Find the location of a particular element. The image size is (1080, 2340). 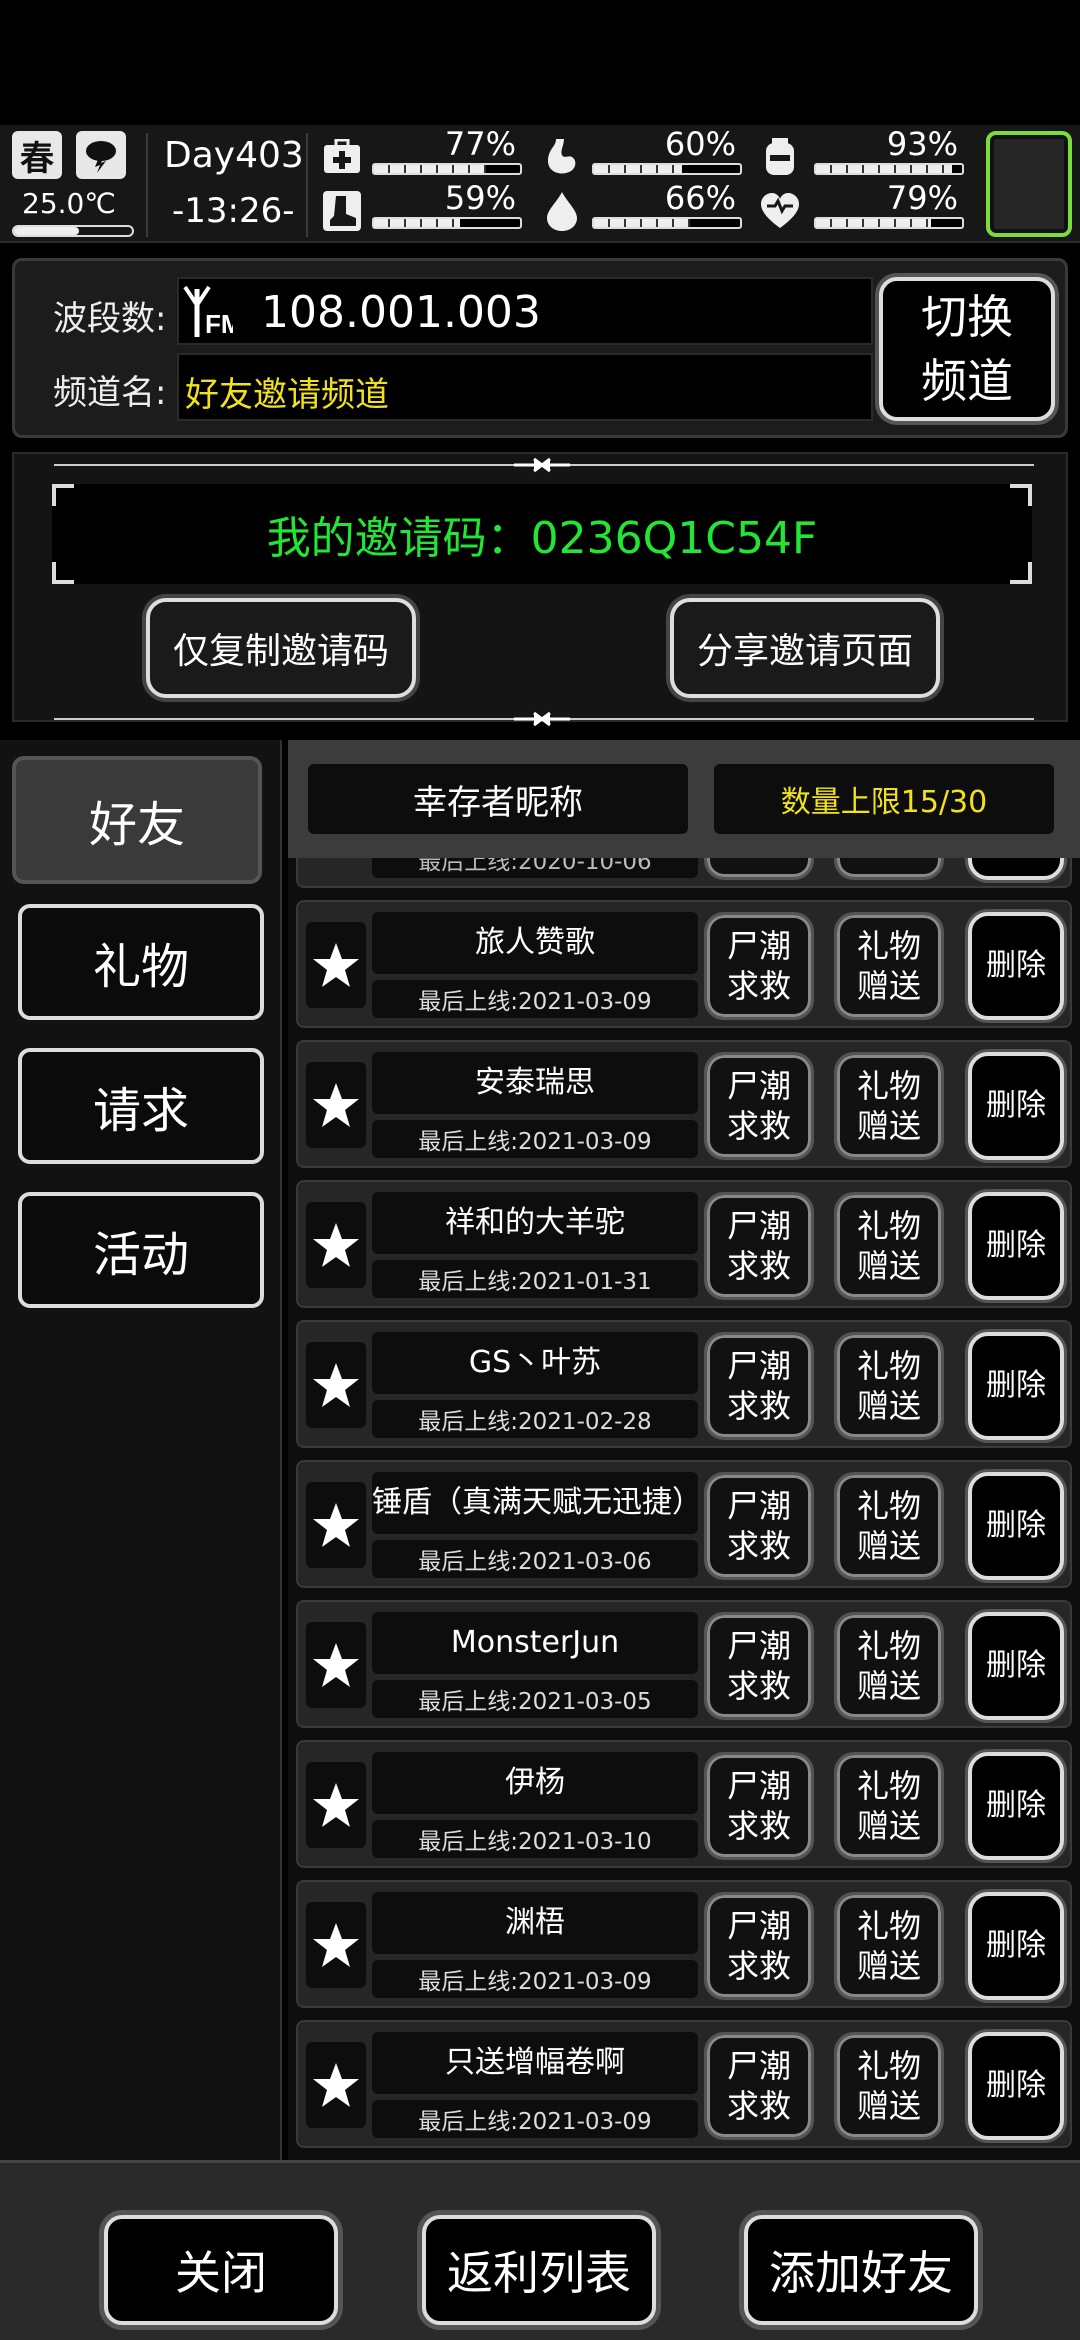

stat-percent-stamina: 59% is located at coordinates (480, 198).